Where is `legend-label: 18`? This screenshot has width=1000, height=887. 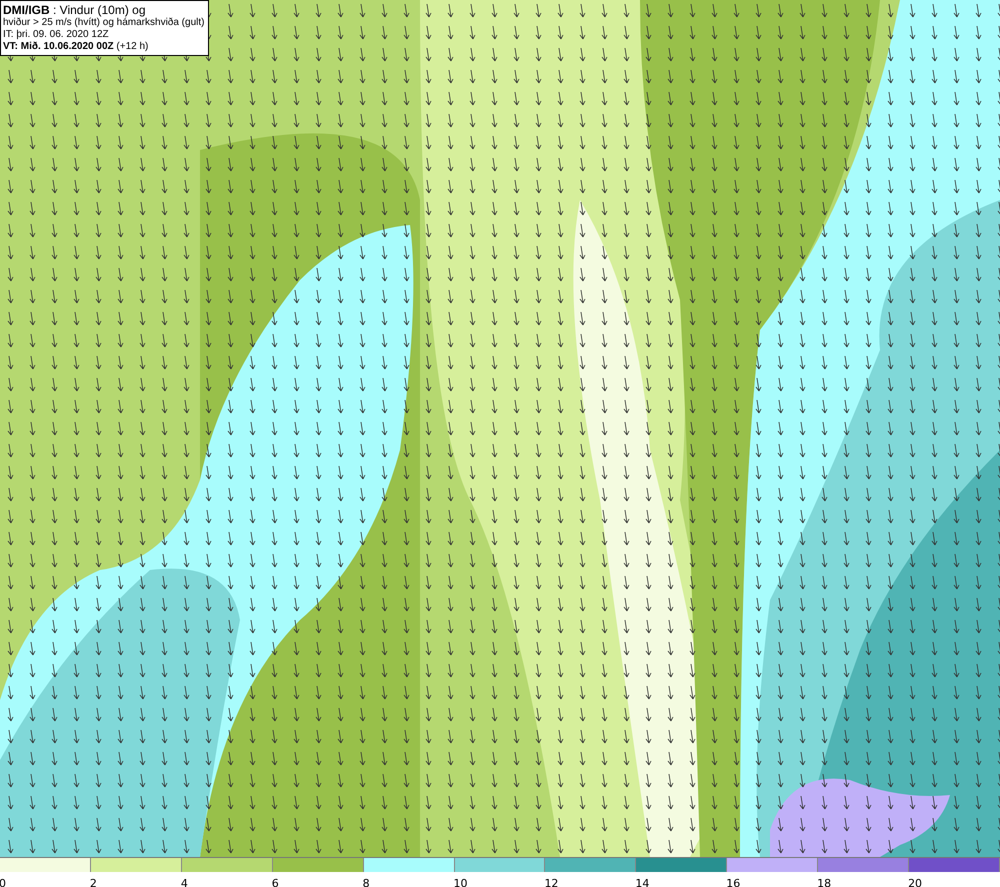 legend-label: 18 is located at coordinates (824, 882).